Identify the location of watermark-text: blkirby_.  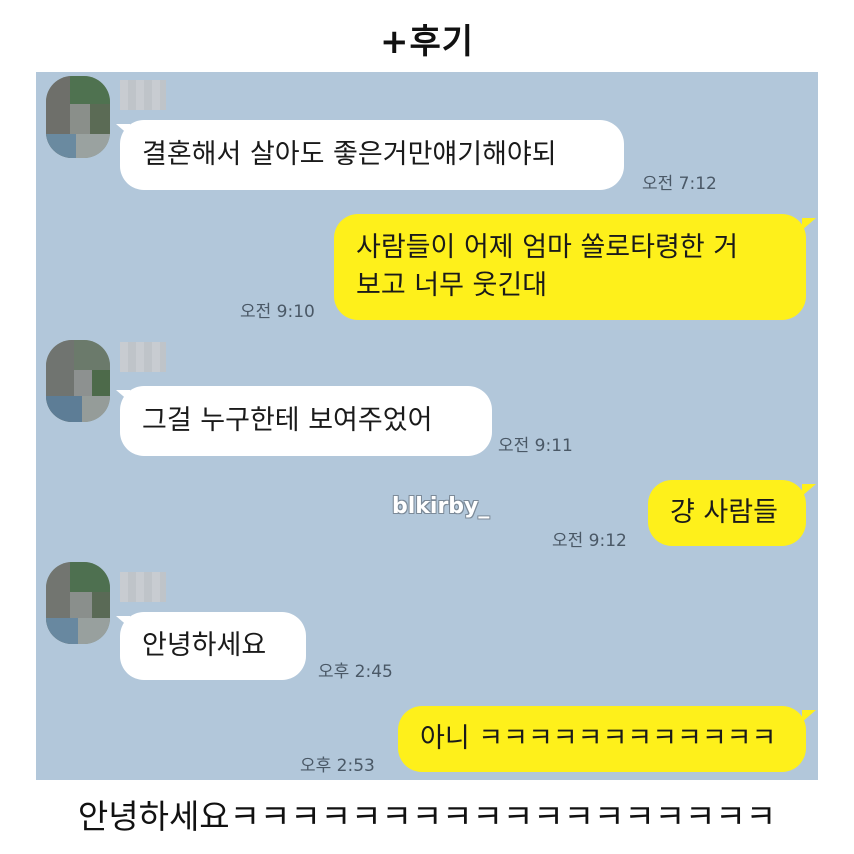
(441, 506).